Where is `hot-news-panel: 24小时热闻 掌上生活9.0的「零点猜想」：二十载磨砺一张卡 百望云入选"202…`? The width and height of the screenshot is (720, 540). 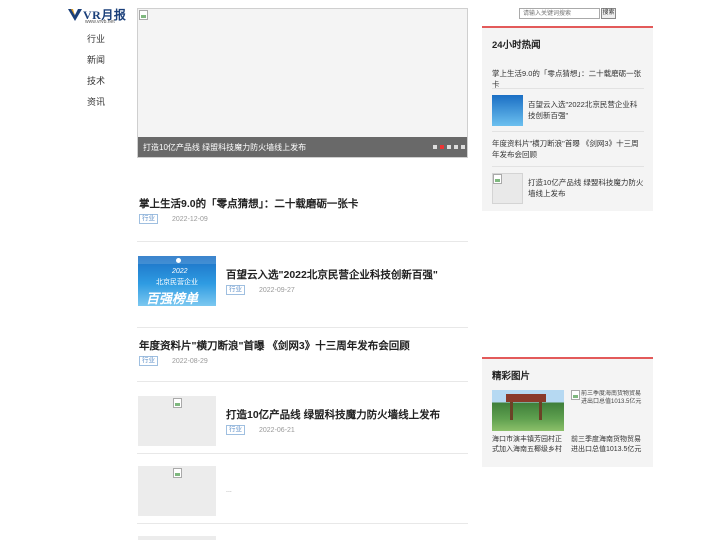
hot-news-panel: 24小时热闻 掌上生活9.0的「零点猜想」：二十载磨砺一张卡 百望云入选"202… is located at coordinates (567, 118).